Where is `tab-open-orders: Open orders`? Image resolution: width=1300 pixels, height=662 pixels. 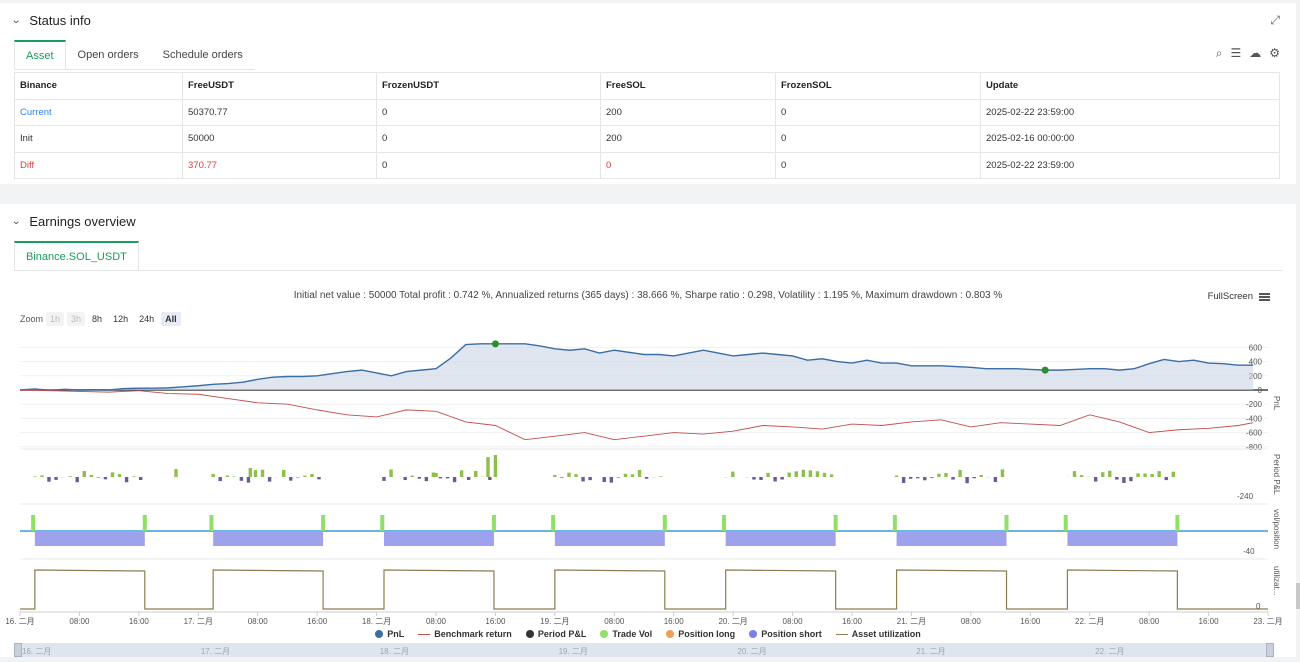 tab-open-orders: Open orders is located at coordinates (108, 54).